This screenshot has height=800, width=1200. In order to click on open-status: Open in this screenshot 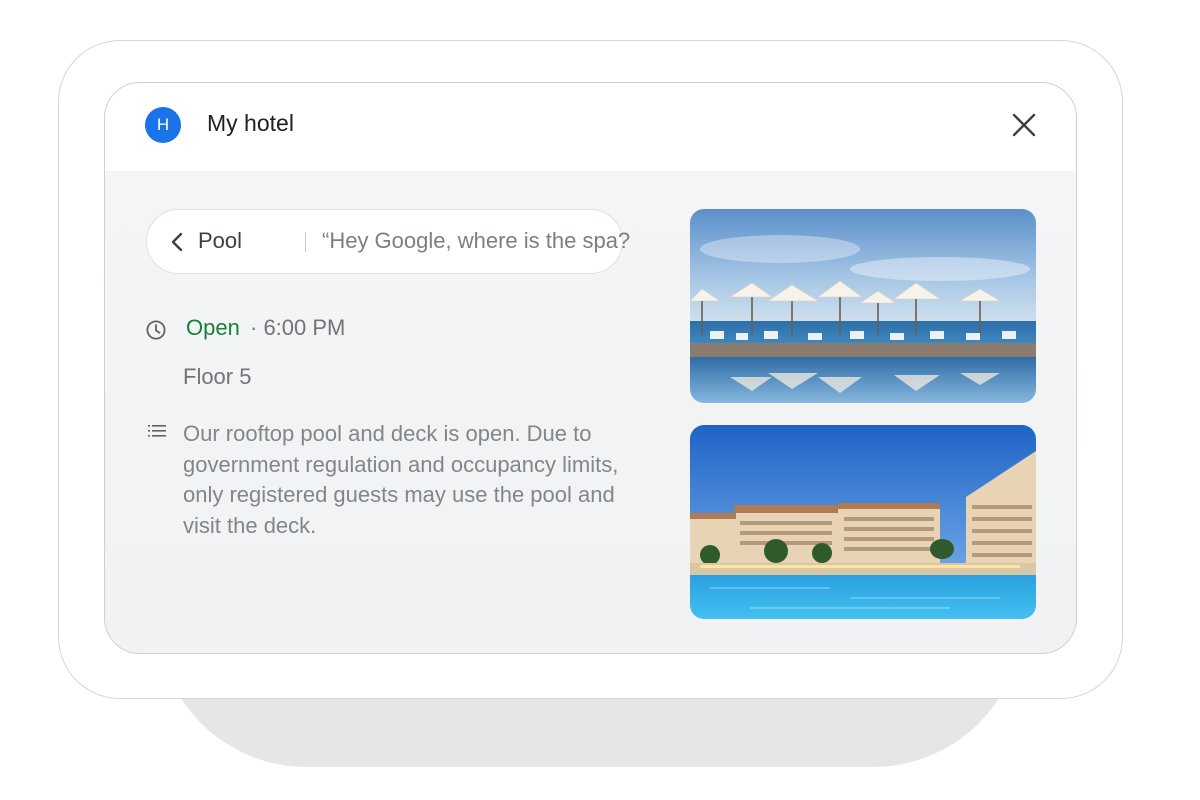, I will do `click(213, 327)`.